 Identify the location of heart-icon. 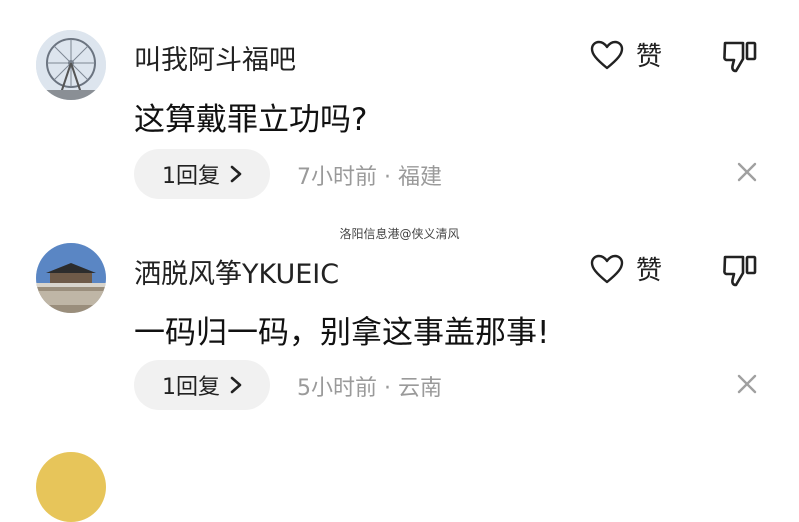
(607, 268).